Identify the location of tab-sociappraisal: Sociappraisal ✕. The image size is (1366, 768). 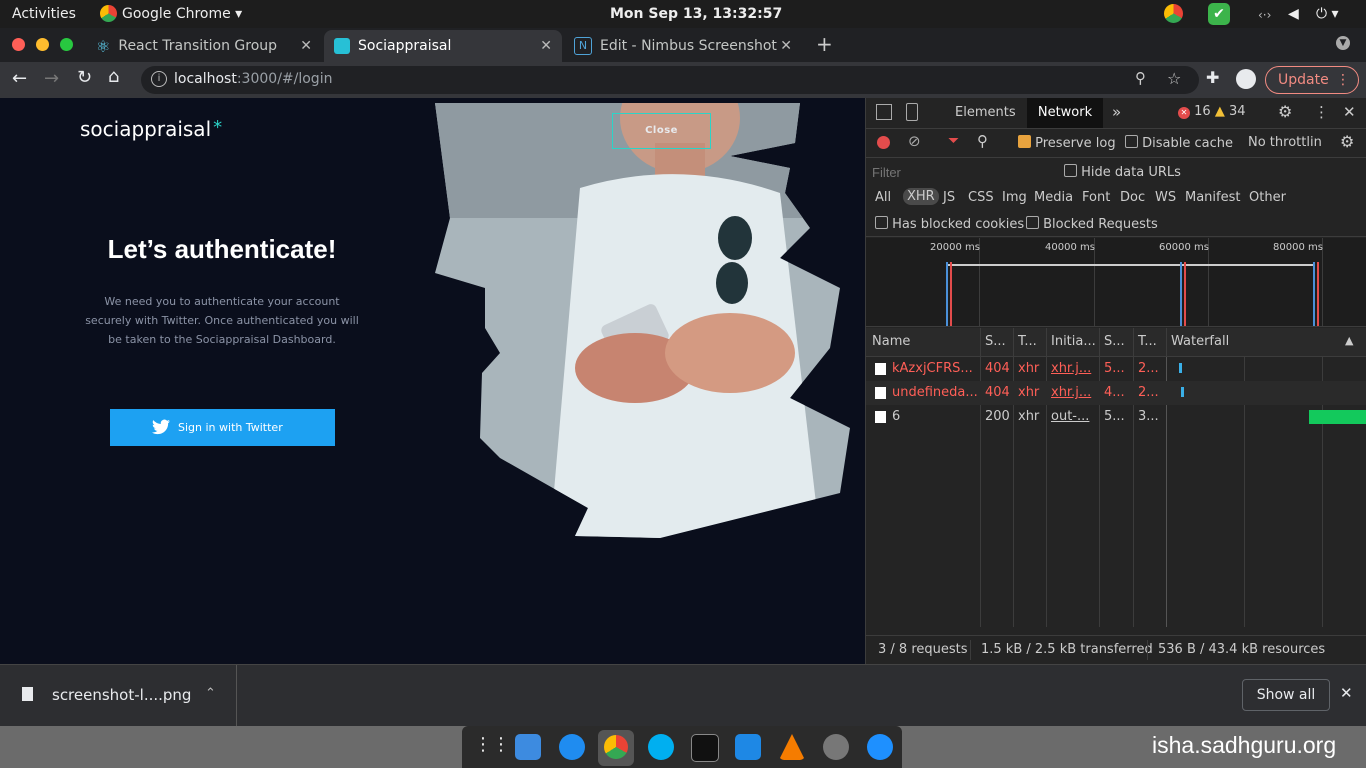
(443, 46).